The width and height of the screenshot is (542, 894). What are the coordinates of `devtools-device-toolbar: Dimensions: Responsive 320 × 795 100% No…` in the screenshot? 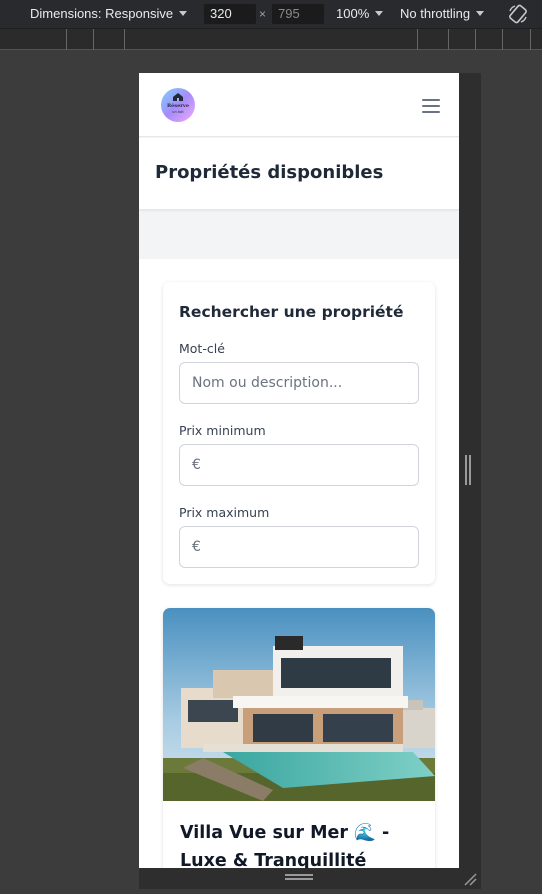 It's located at (271, 14).